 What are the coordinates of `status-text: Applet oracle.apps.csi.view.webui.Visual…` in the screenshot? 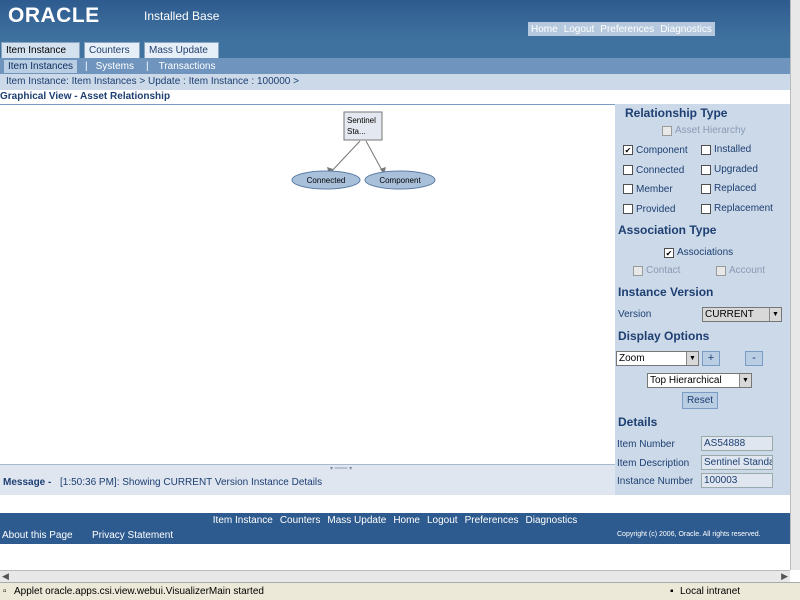 It's located at (139, 591).